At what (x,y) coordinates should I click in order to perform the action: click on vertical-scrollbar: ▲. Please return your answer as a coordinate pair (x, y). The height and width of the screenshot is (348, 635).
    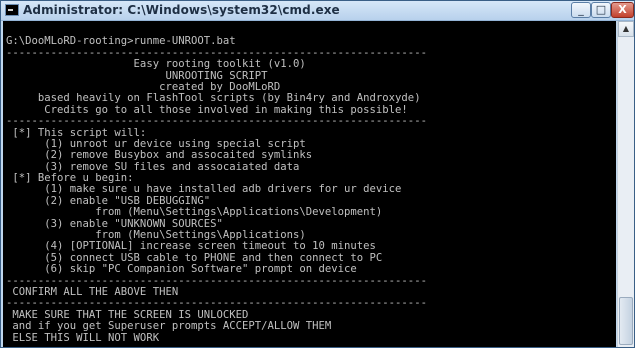
    Looking at the image, I should click on (625, 184).